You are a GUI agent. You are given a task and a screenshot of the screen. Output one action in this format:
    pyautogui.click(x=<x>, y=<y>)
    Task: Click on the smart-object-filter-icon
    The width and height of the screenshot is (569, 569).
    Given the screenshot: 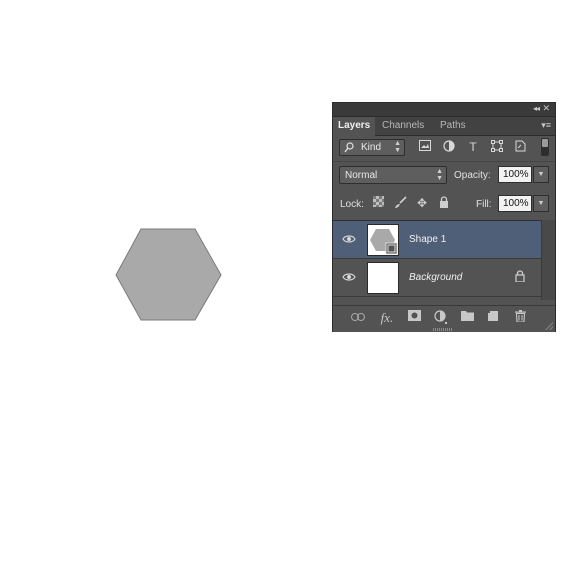 What is the action you would take?
    pyautogui.click(x=520, y=147)
    